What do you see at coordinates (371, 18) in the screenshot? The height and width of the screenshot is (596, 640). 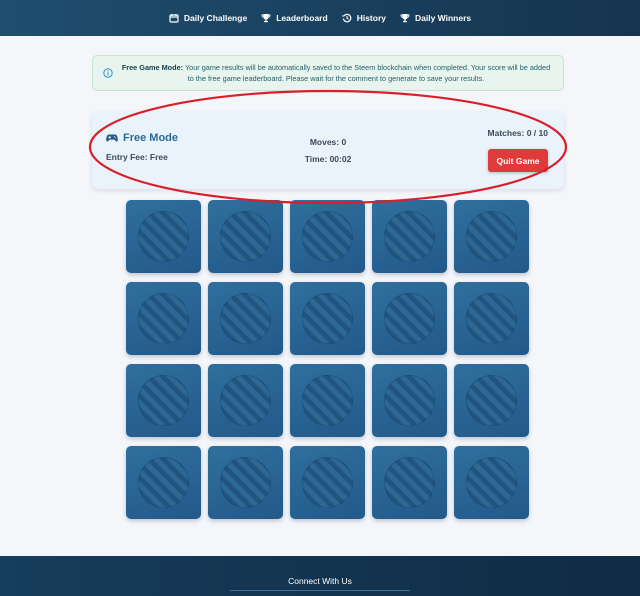 I see `nav-history-label: History` at bounding box center [371, 18].